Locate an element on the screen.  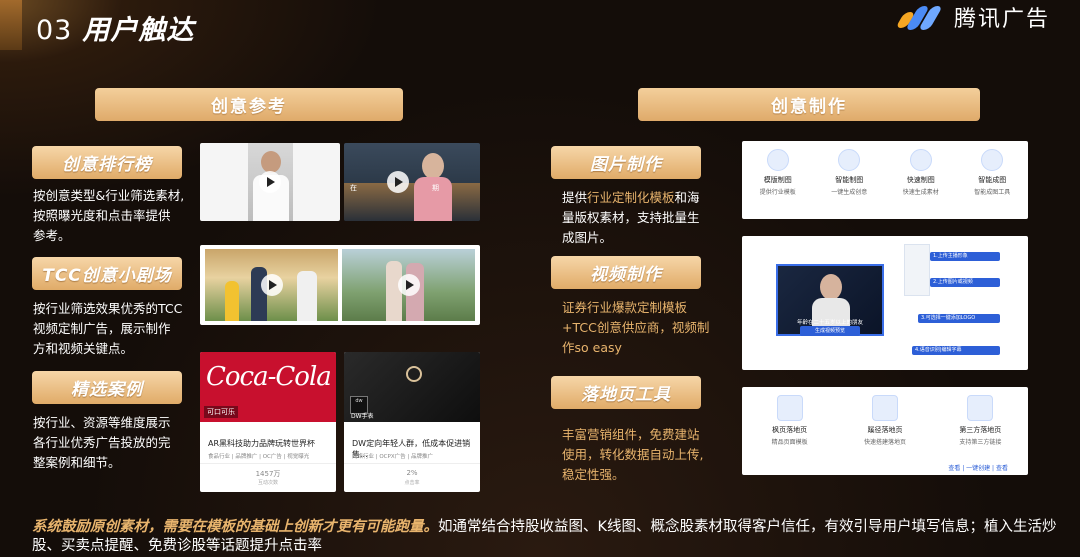
video-thumbnail-children is located at coordinates (271, 285).